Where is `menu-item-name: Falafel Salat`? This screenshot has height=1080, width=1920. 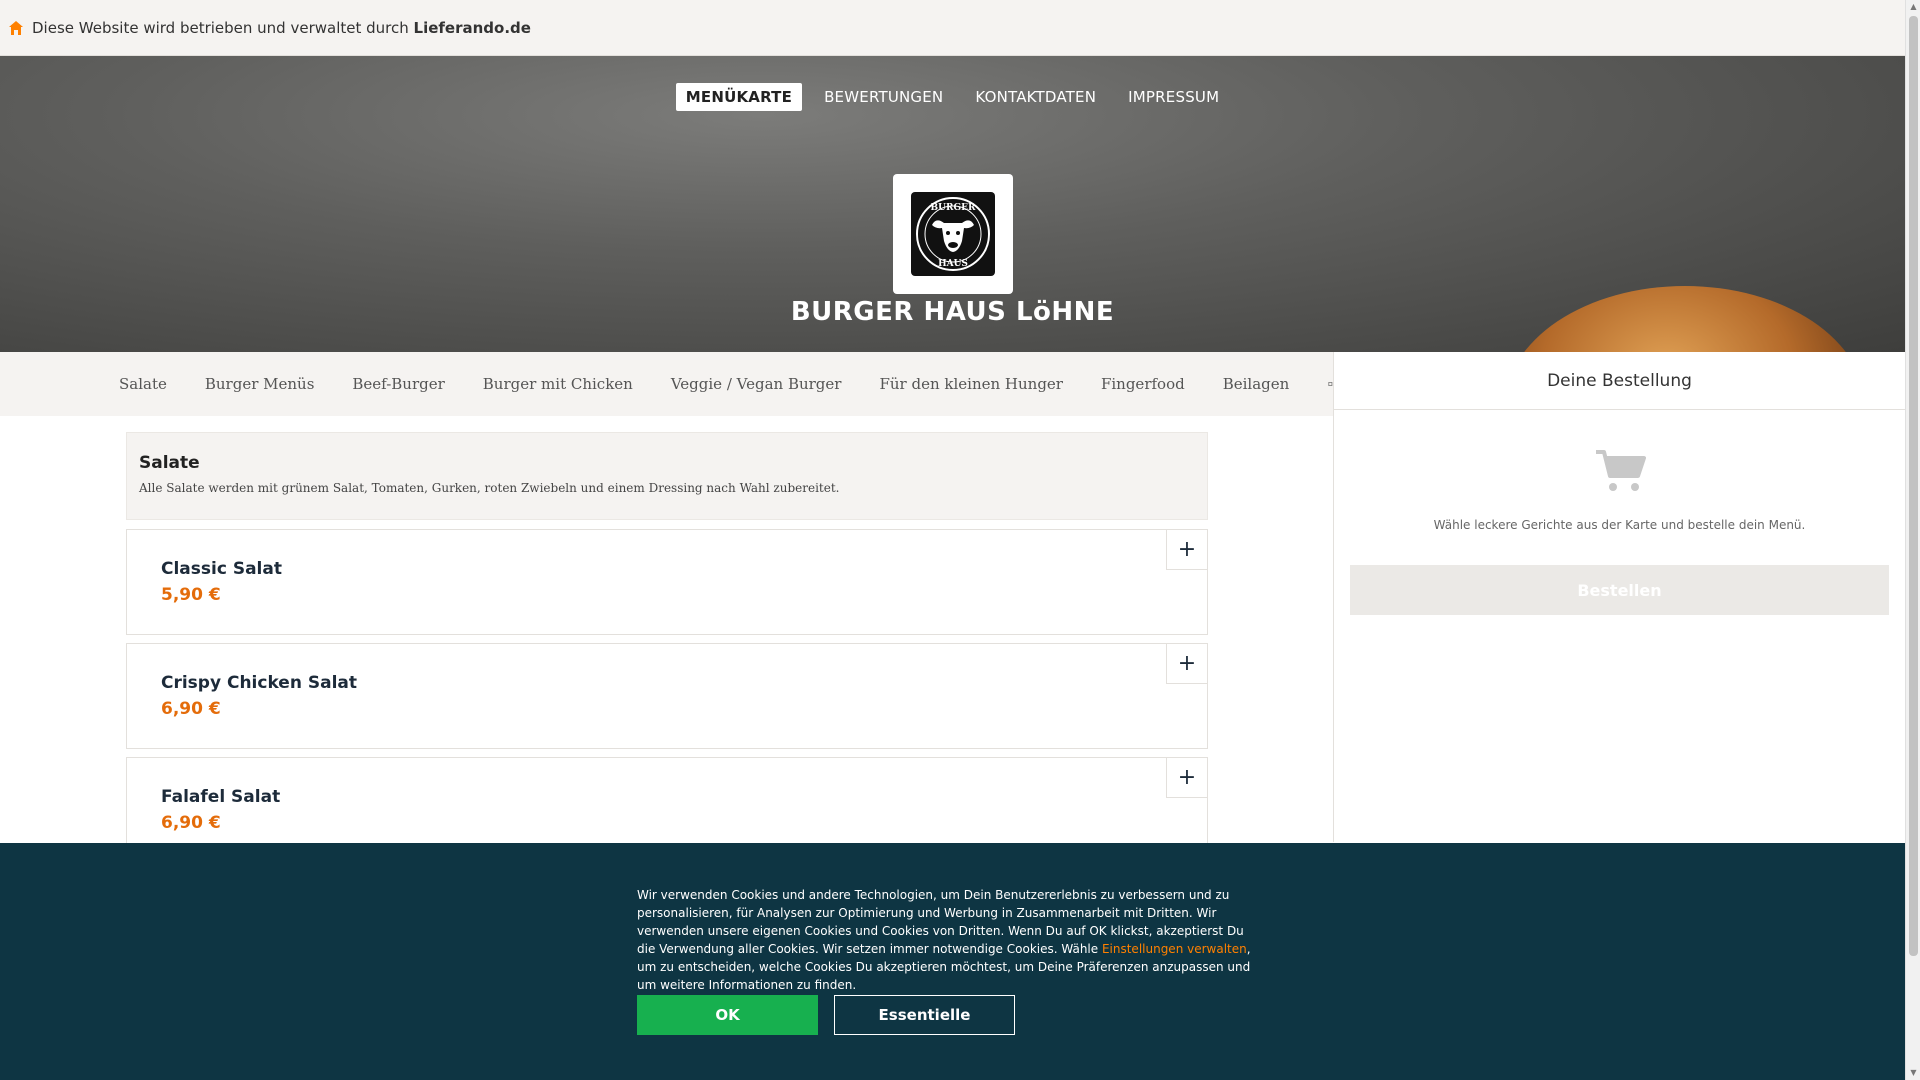
menu-item-name: Falafel Salat is located at coordinates (221, 797).